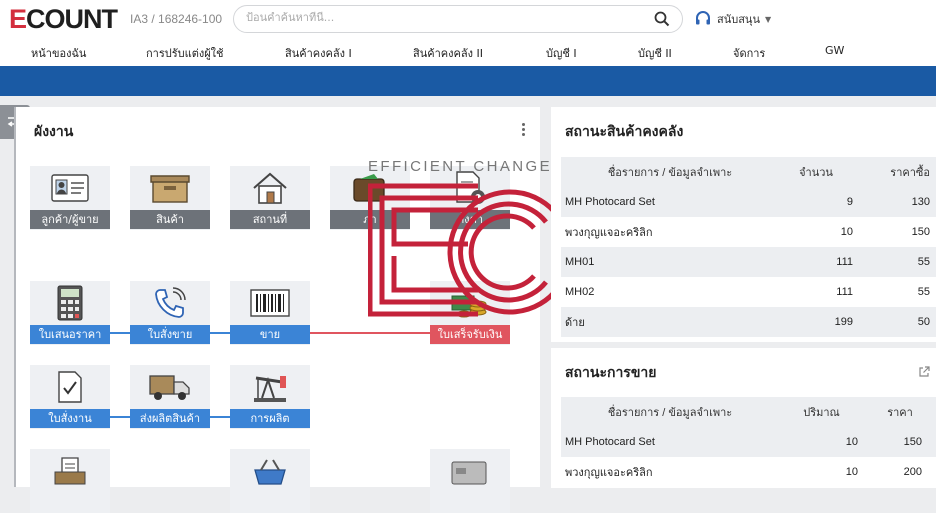  What do you see at coordinates (821, 412) in the screenshot?
I see `column-header: ปริมาณ` at bounding box center [821, 412].